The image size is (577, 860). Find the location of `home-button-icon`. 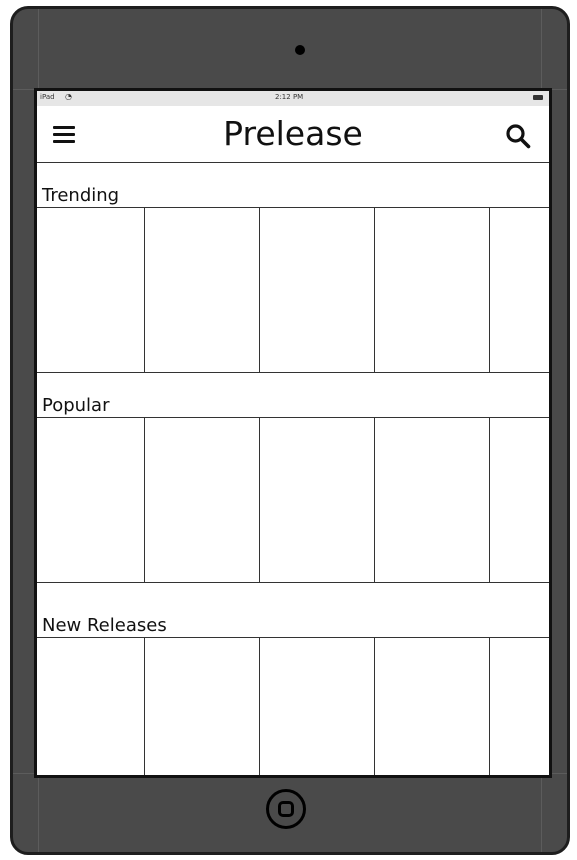

home-button-icon is located at coordinates (286, 809).